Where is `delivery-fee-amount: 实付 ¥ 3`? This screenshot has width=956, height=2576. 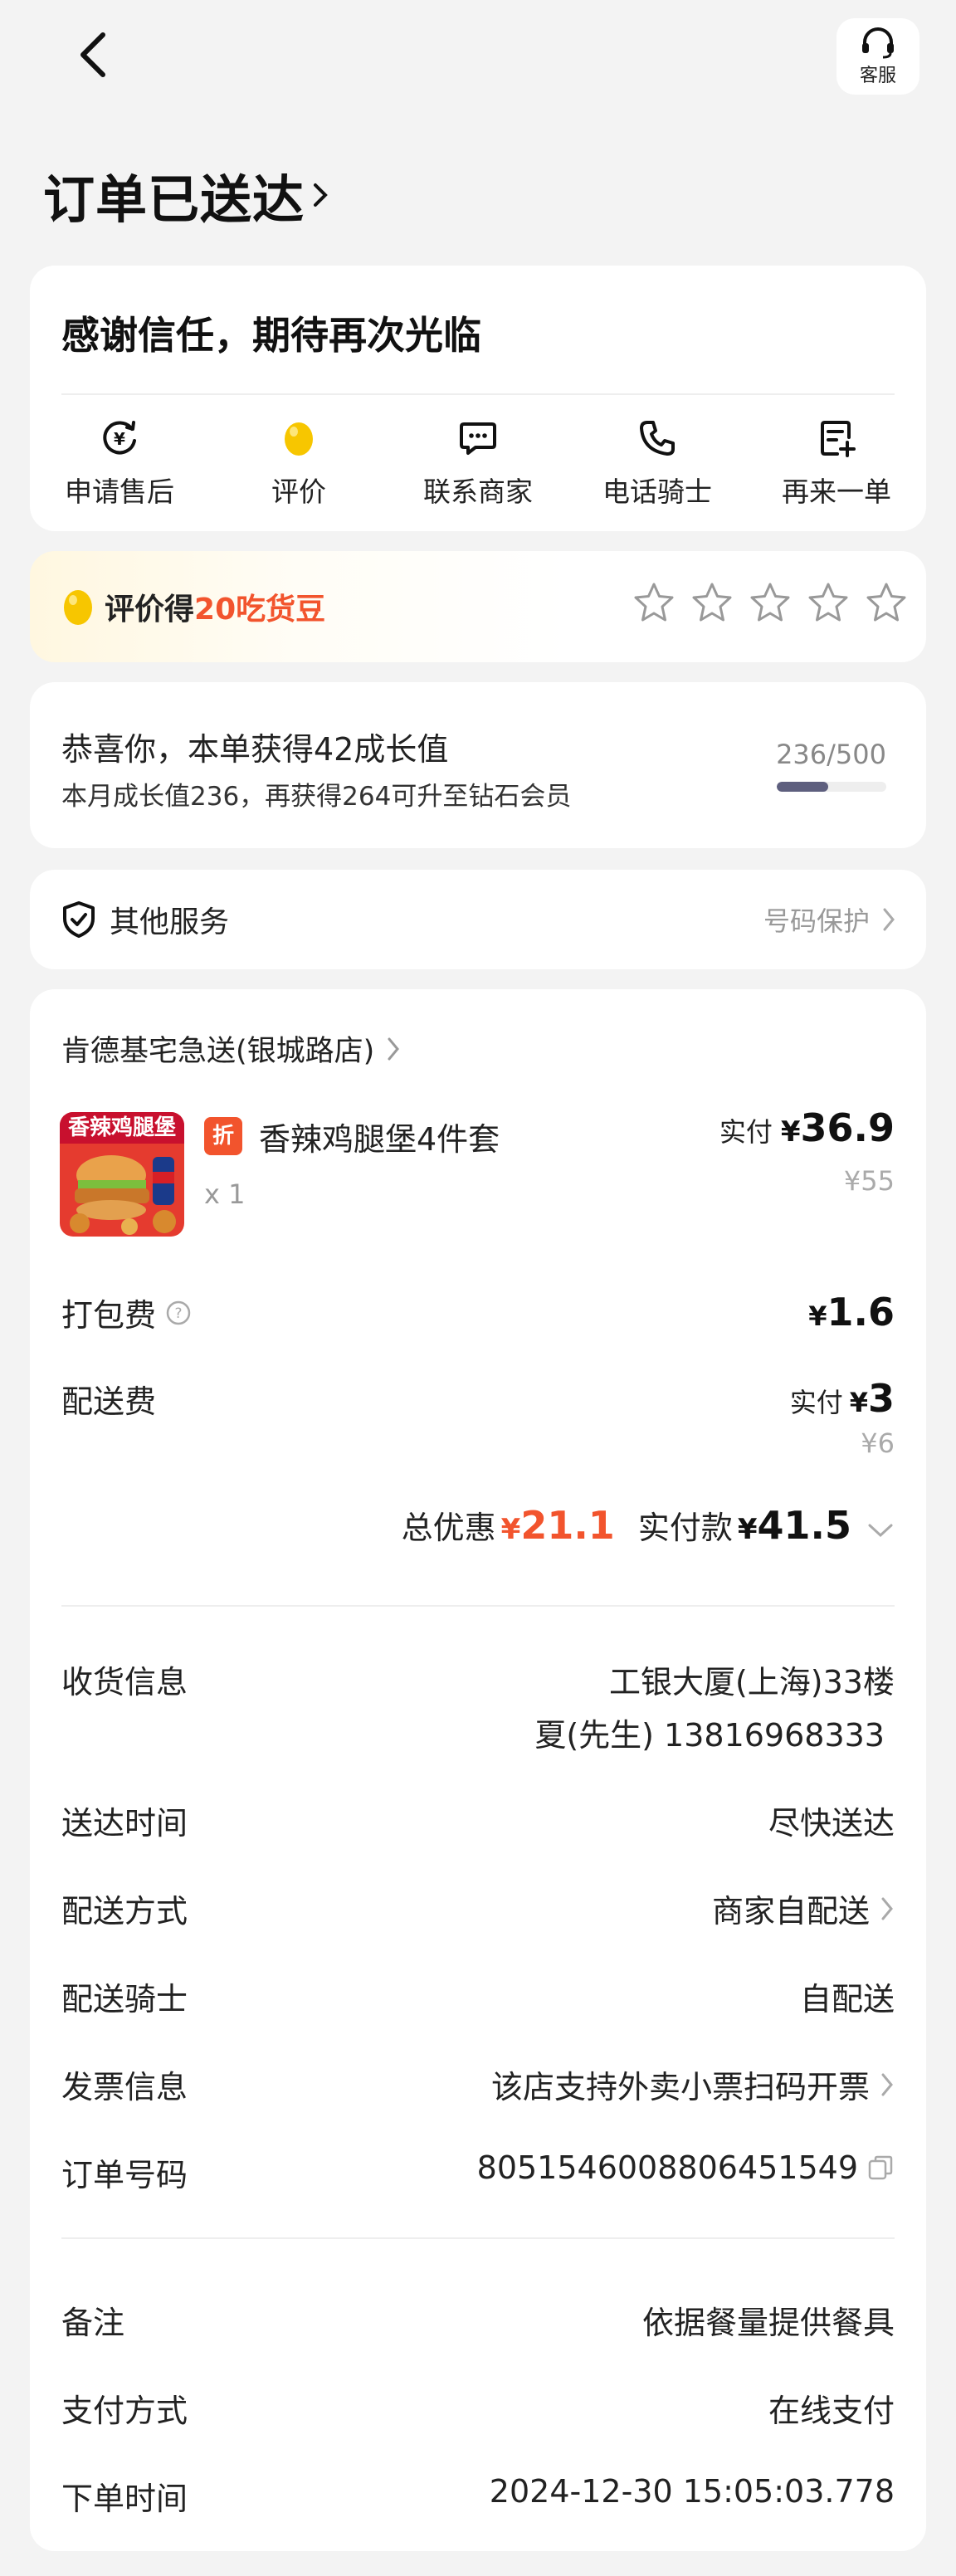 delivery-fee-amount: 实付 ¥ 3 is located at coordinates (843, 1399).